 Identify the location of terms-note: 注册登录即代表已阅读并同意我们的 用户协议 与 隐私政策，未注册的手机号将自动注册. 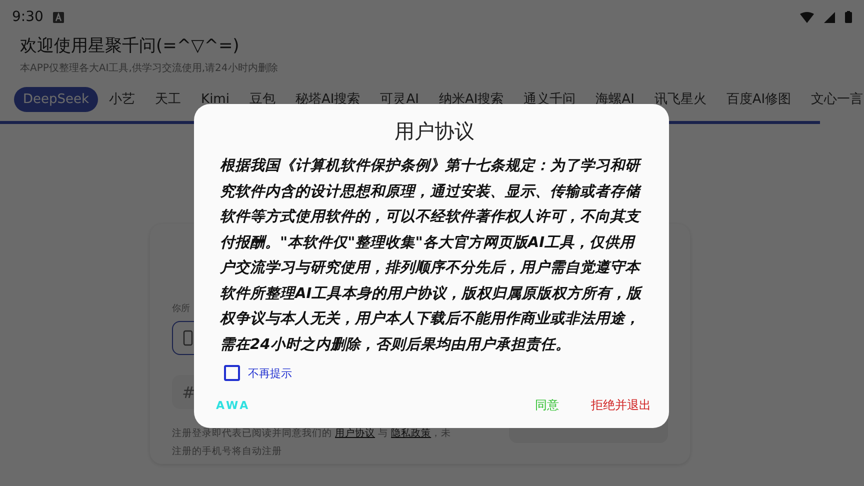
(312, 443).